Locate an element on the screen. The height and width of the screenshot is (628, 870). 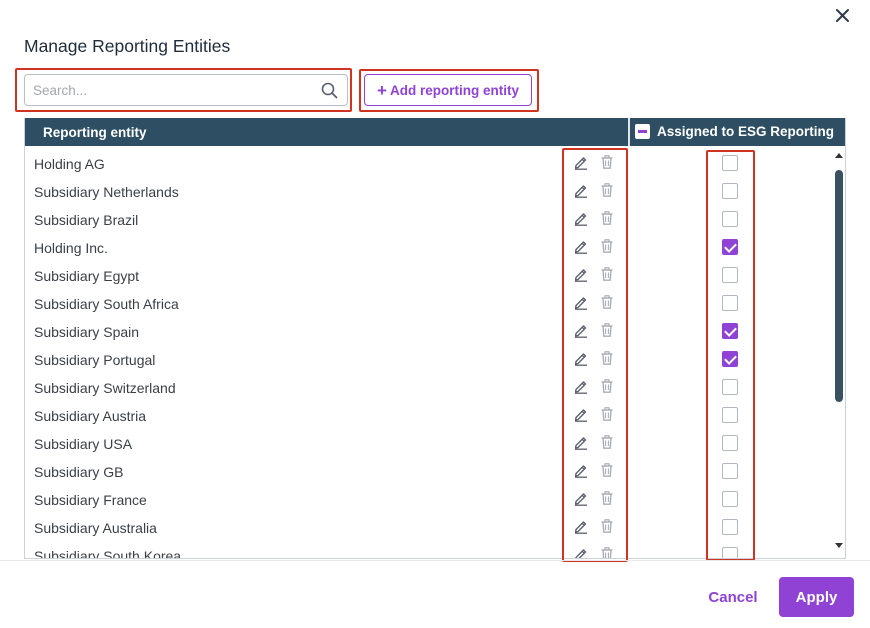
vertical-scrollbar is located at coordinates (838, 354).